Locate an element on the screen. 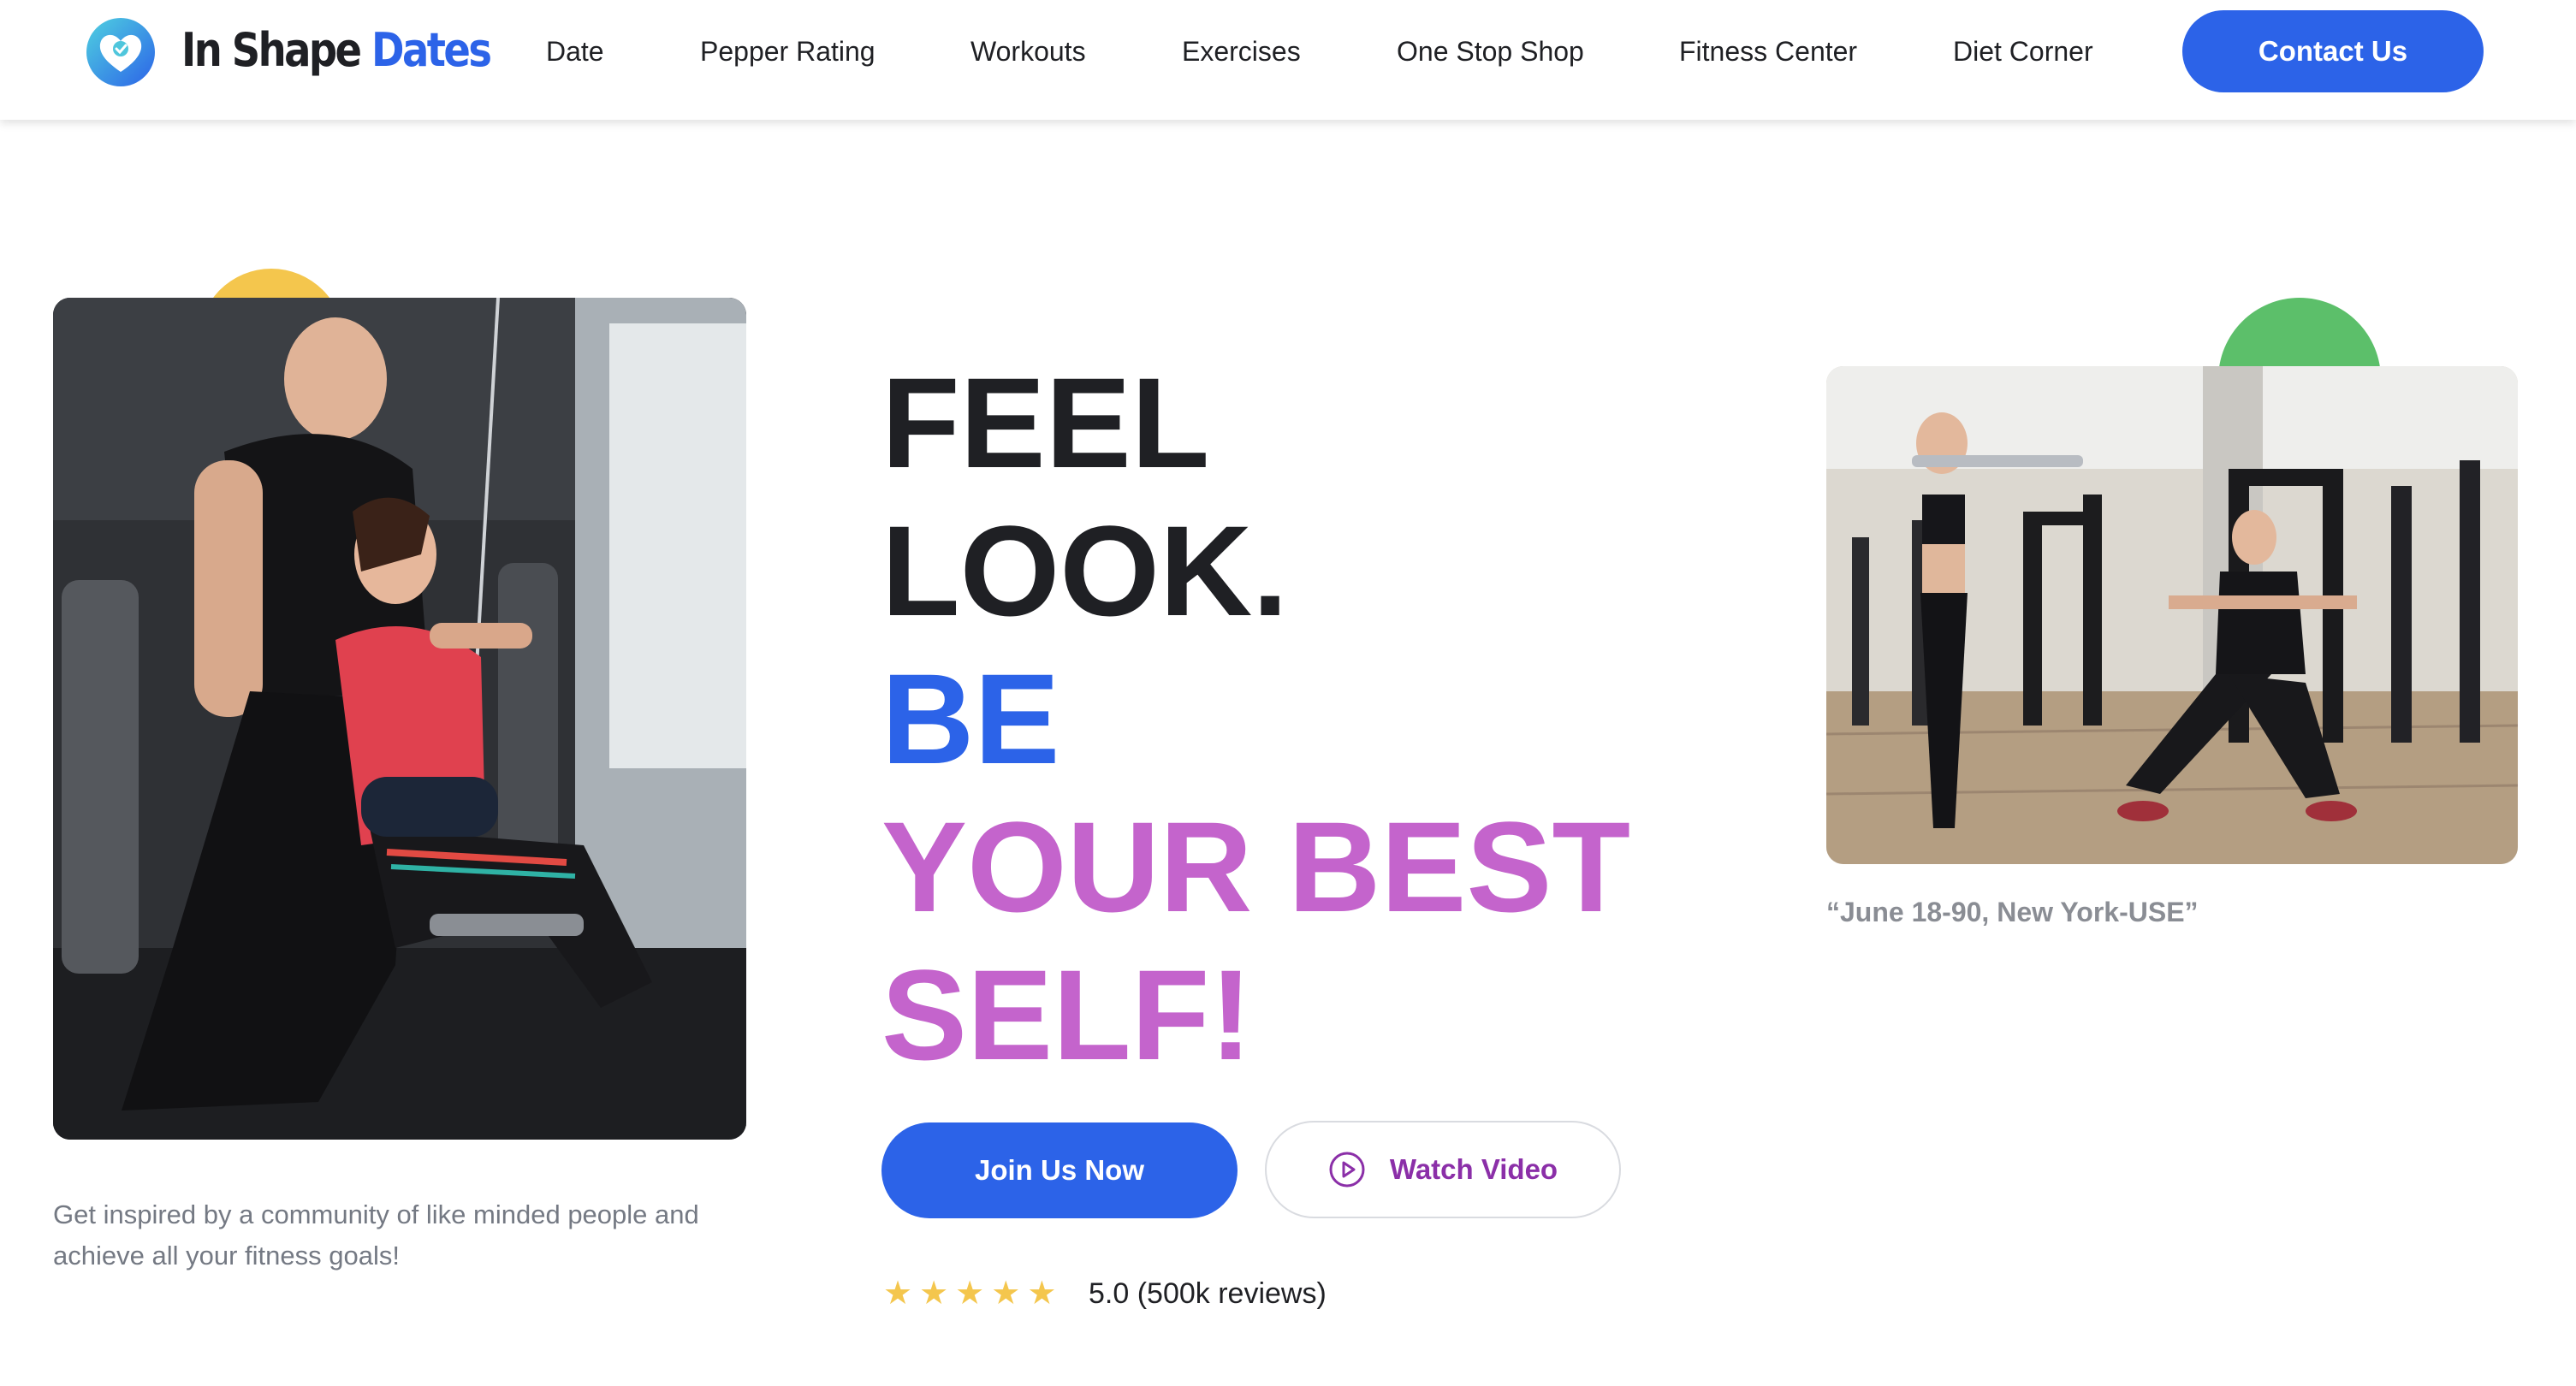 The height and width of the screenshot is (1386, 2576). nav-link-fitness-center: Fitness Center is located at coordinates (1768, 51).